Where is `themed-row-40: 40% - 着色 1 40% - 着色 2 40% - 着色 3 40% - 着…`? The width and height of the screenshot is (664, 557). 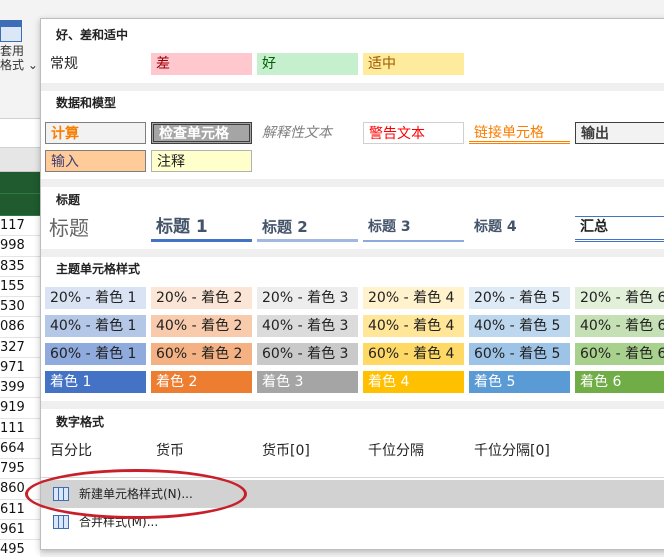
themed-row-40: 40% - 着色 1 40% - 着色 2 40% - 着色 3 40% - 着… is located at coordinates (354, 327).